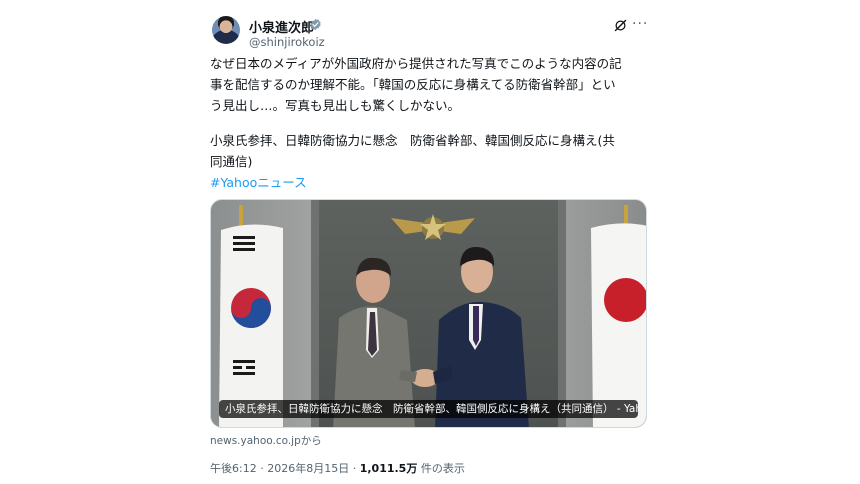  Describe the element at coordinates (287, 42) in the screenshot. I see `author-handle: @shinjirokoiz` at that location.